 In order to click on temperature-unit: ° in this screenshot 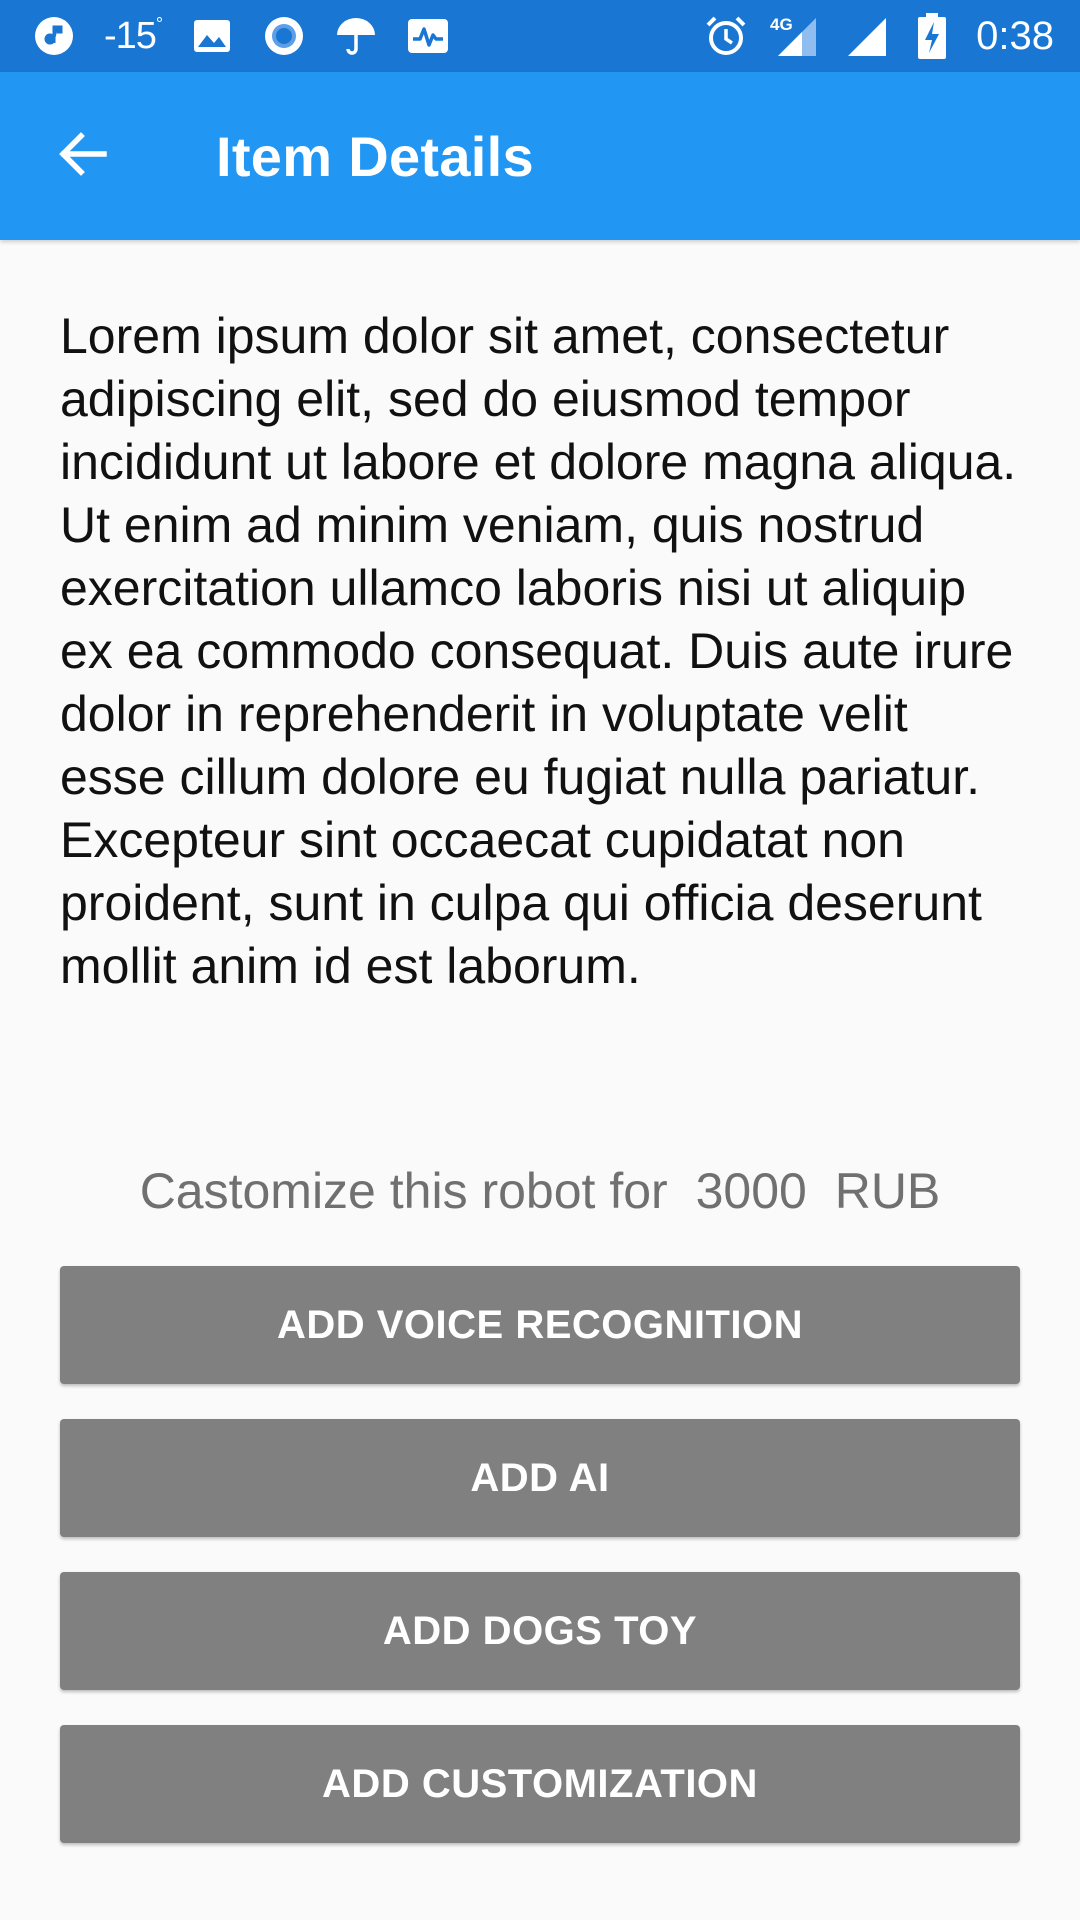, I will do `click(159, 23)`.